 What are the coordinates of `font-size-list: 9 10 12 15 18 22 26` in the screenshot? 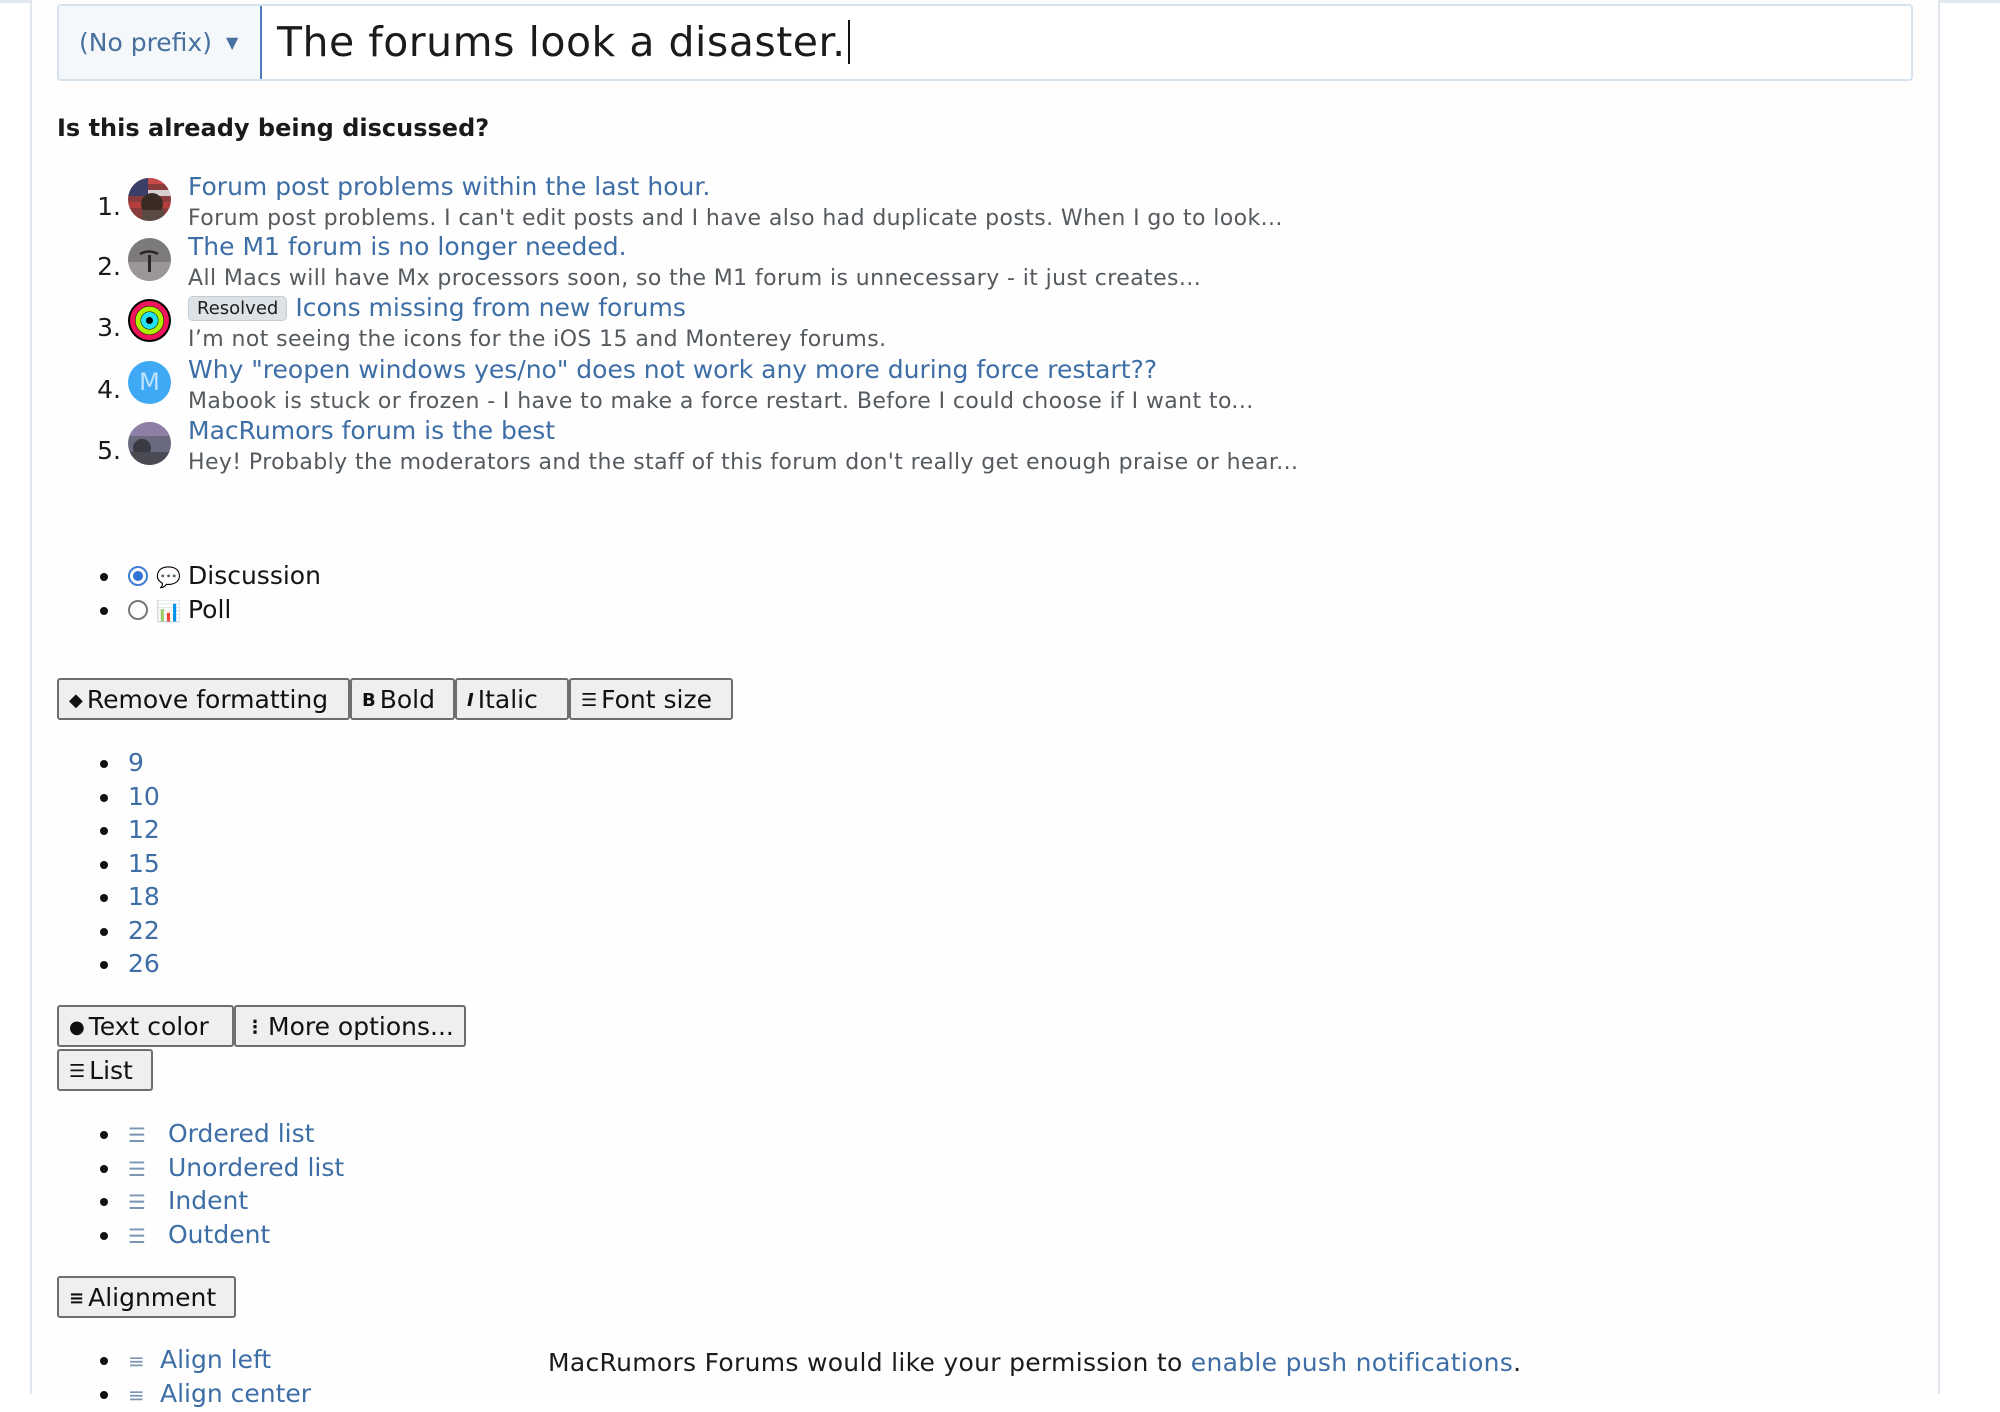 It's located at (144, 863).